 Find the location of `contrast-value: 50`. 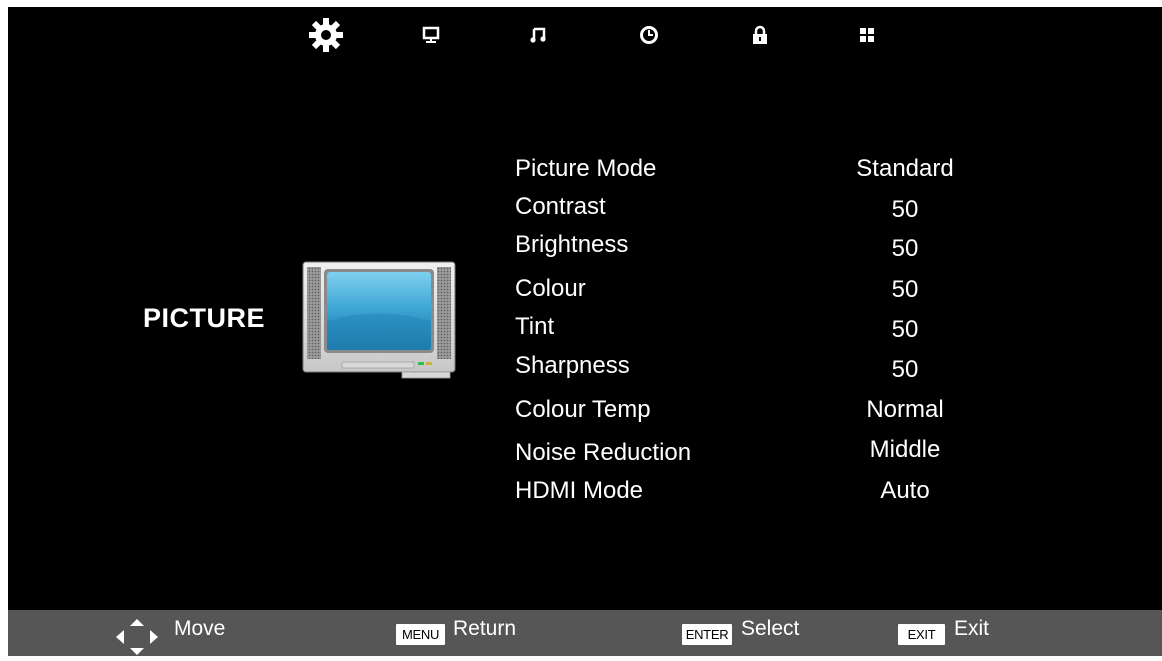

contrast-value: 50 is located at coordinates (905, 210).